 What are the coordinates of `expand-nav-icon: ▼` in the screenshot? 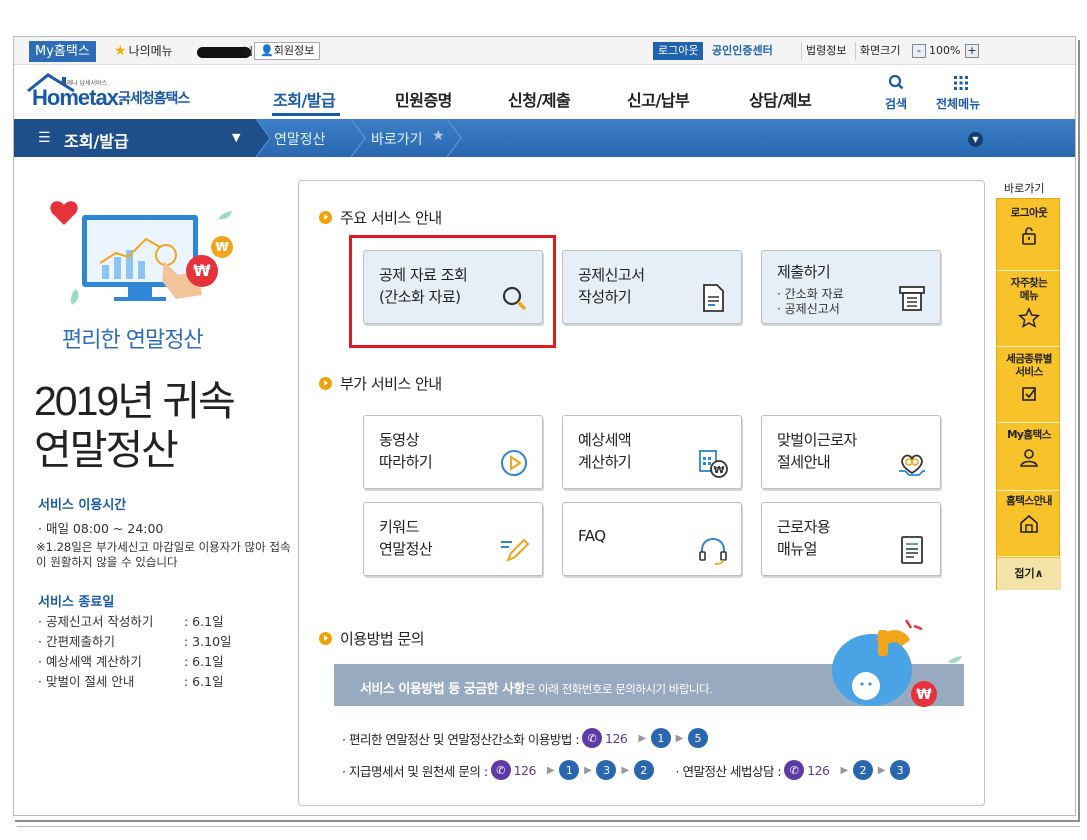 It's located at (975, 139).